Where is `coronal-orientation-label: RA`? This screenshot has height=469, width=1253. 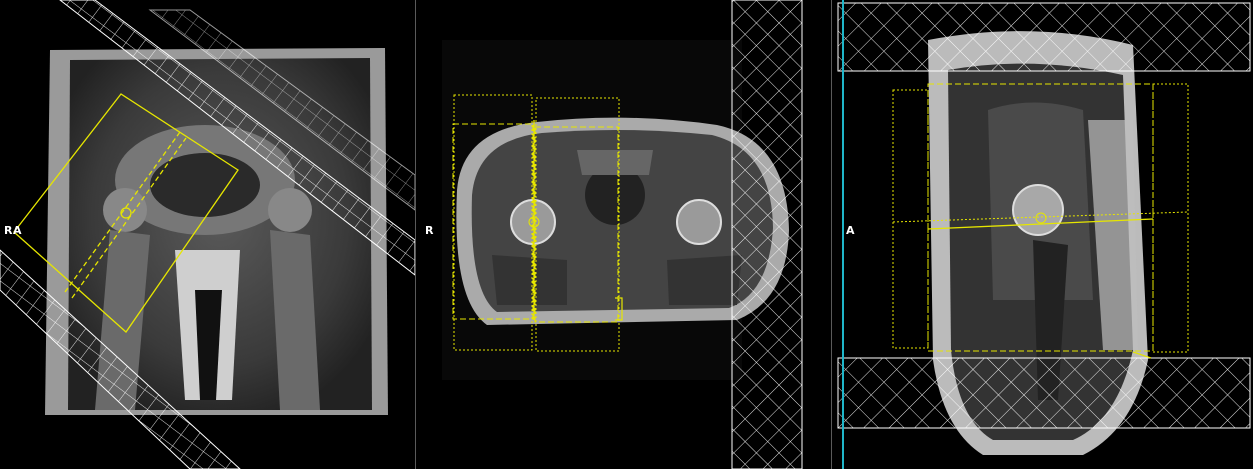 coronal-orientation-label: RA is located at coordinates (13, 230).